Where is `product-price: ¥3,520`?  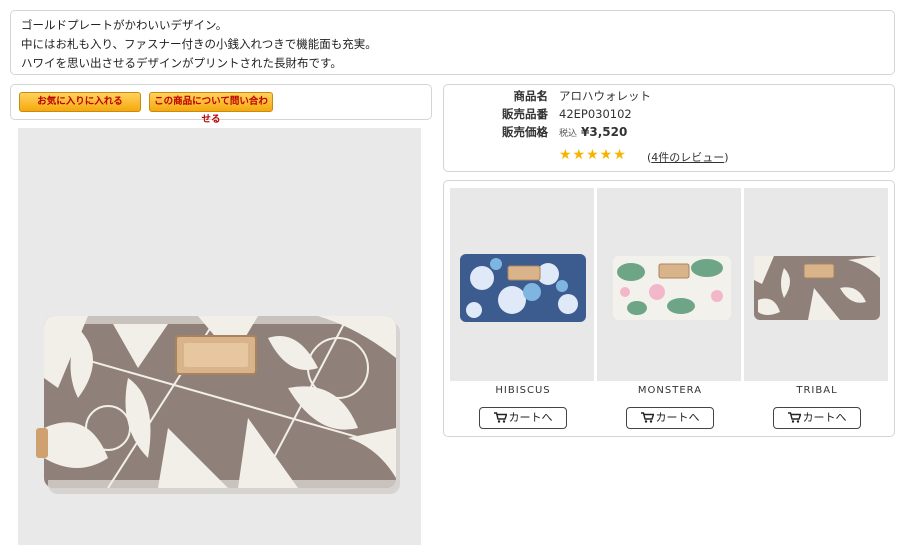 product-price: ¥3,520 is located at coordinates (604, 132).